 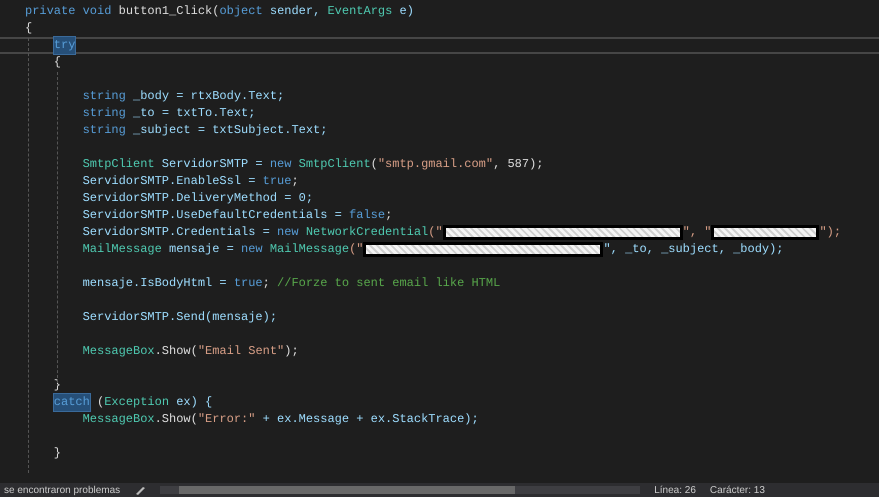 What do you see at coordinates (212, 215) in the screenshot?
I see `code-token: ServidorSMTP.UseDefaultCredentials =` at bounding box center [212, 215].